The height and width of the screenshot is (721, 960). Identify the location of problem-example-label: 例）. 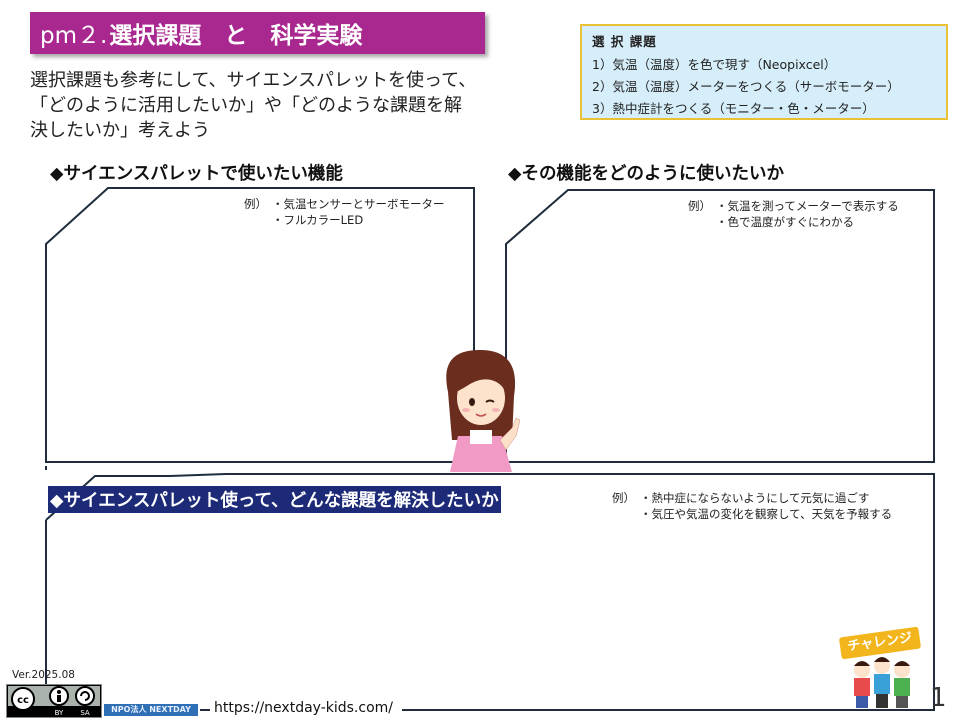
(623, 498).